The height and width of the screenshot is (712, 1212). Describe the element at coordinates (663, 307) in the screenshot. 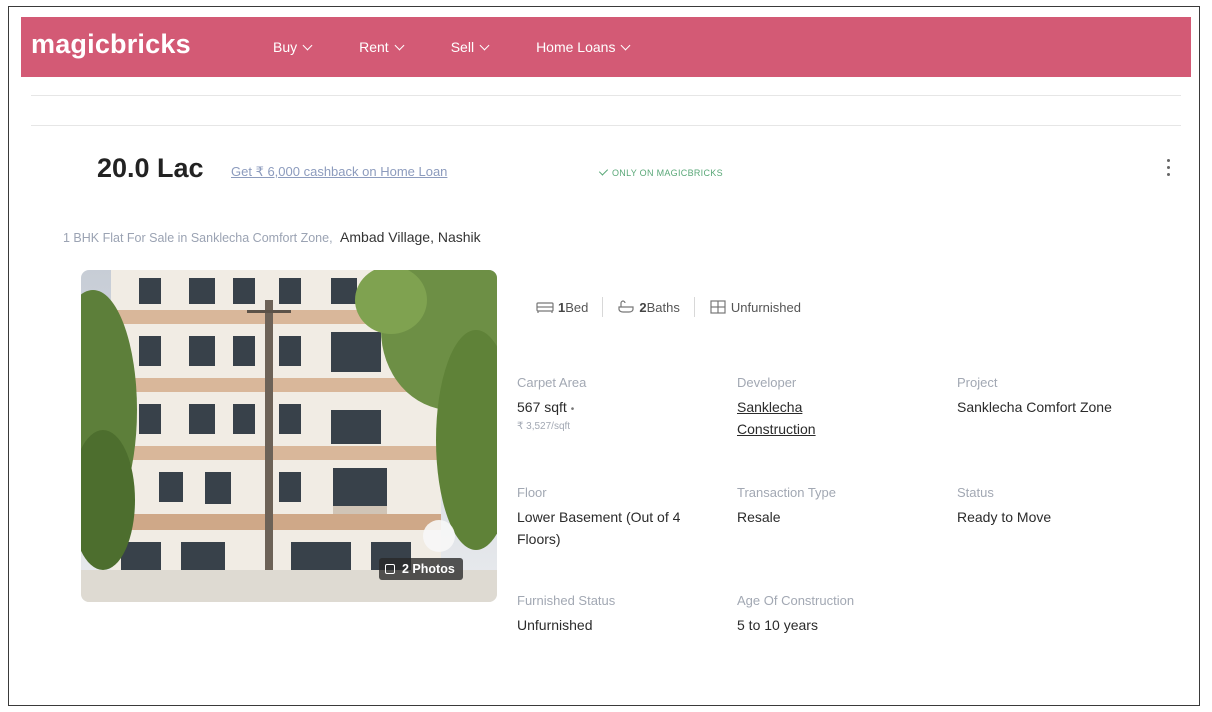

I see `baths-label: Baths` at that location.